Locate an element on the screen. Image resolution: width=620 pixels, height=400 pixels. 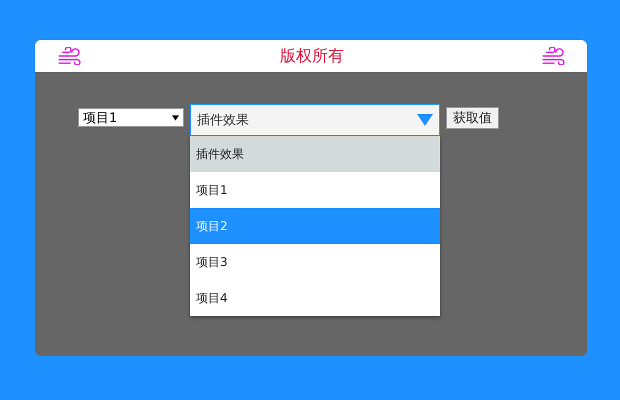
dropdown-option: 插件效果 is located at coordinates (315, 154).